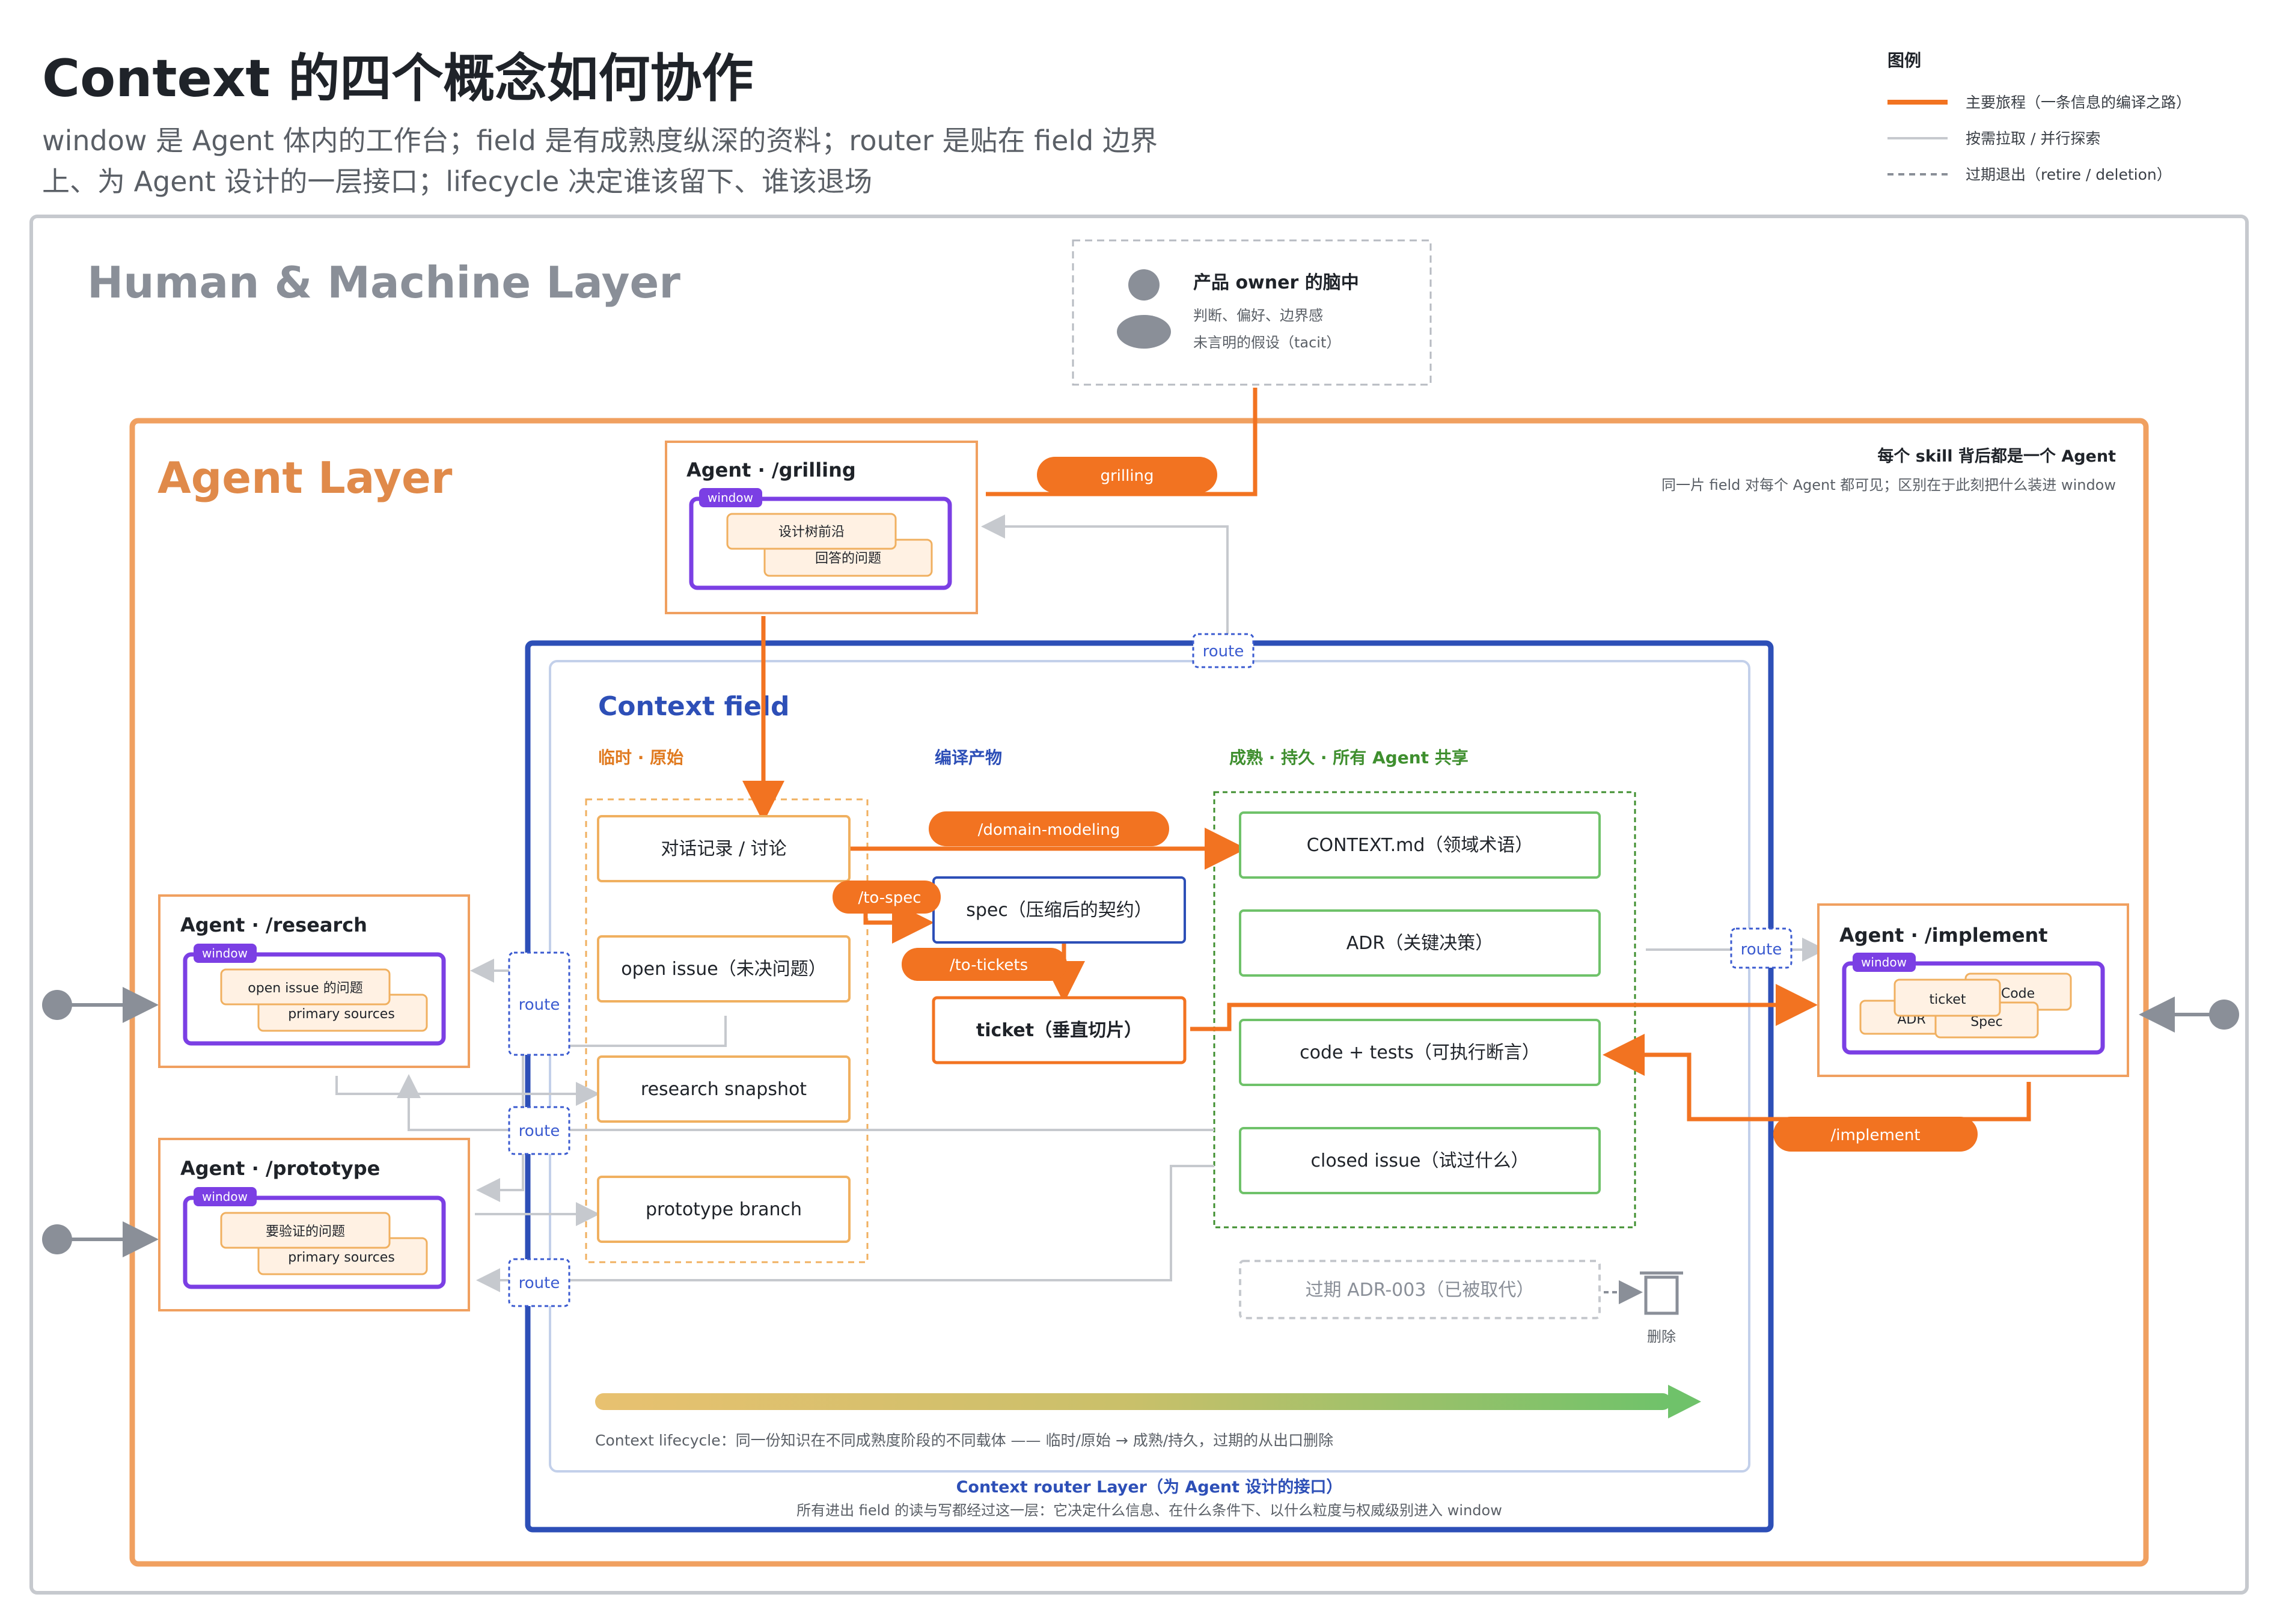 The image size is (2277, 1624). What do you see at coordinates (724, 1209) in the screenshot?
I see `raw-item-prototype-branch-label: prototype branch` at bounding box center [724, 1209].